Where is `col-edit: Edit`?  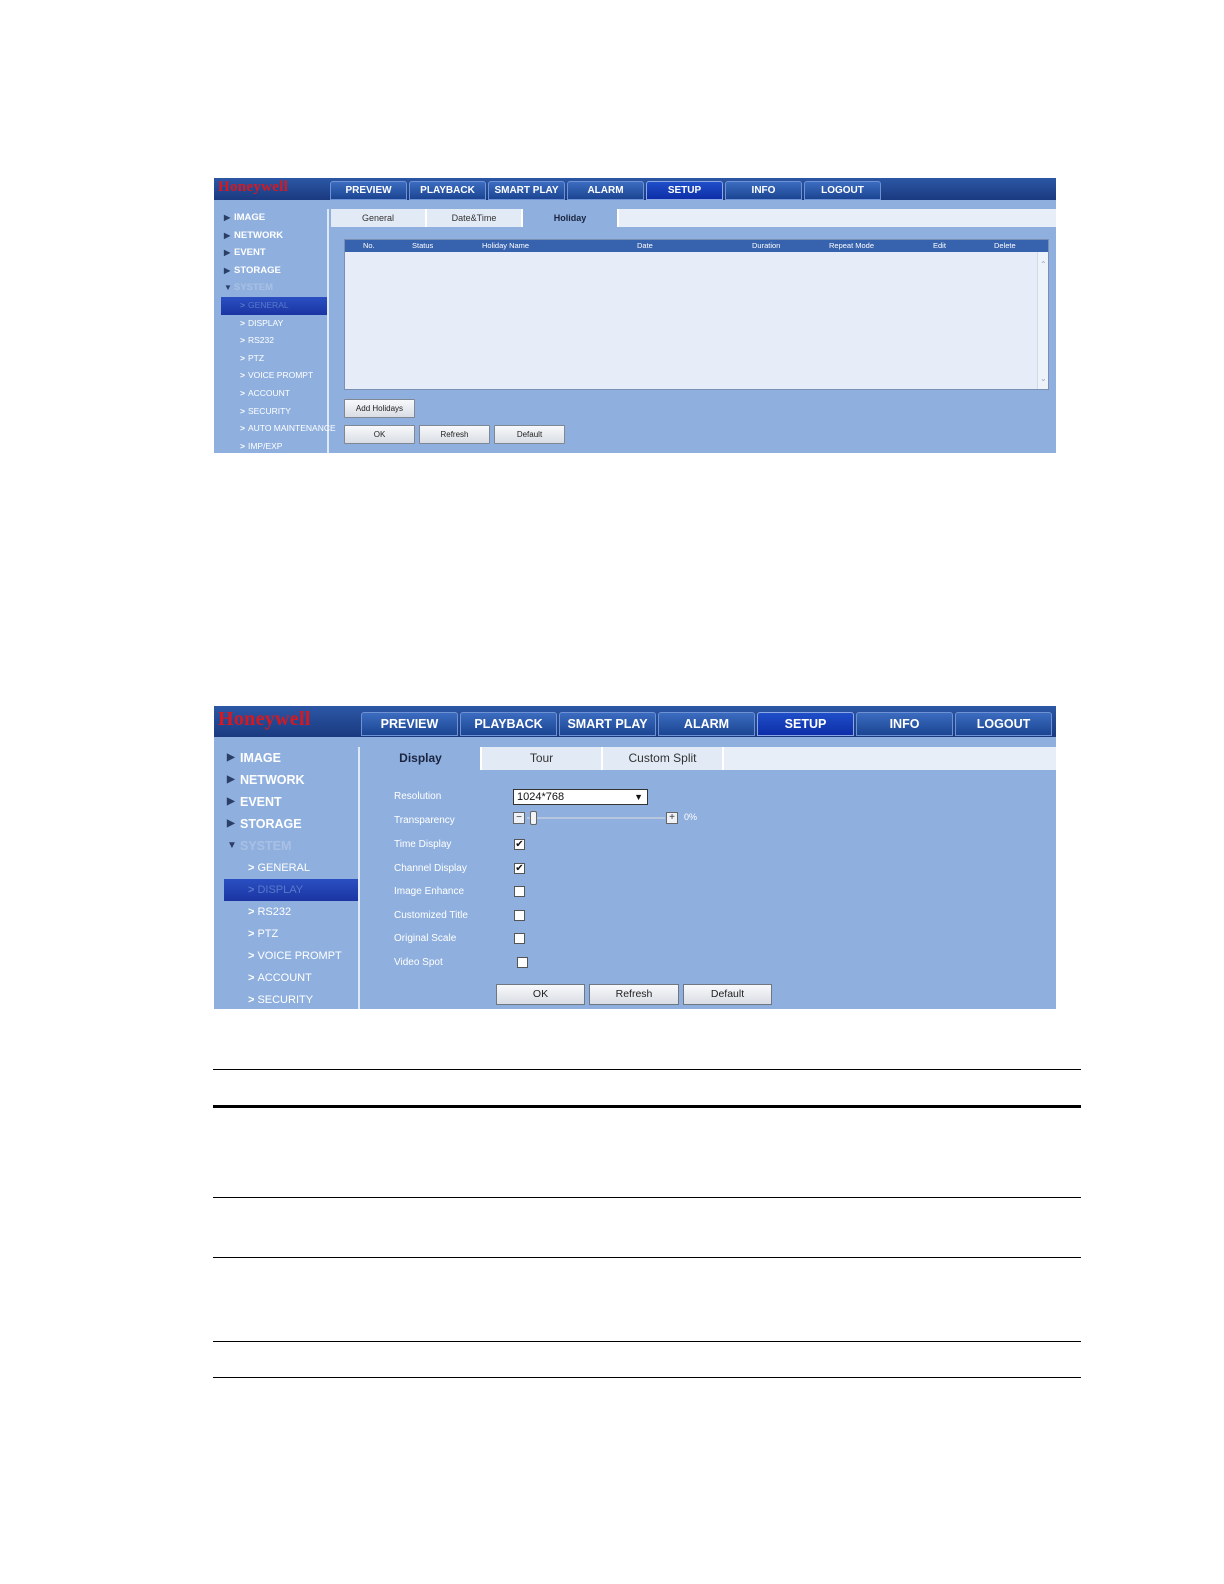 col-edit: Edit is located at coordinates (939, 245).